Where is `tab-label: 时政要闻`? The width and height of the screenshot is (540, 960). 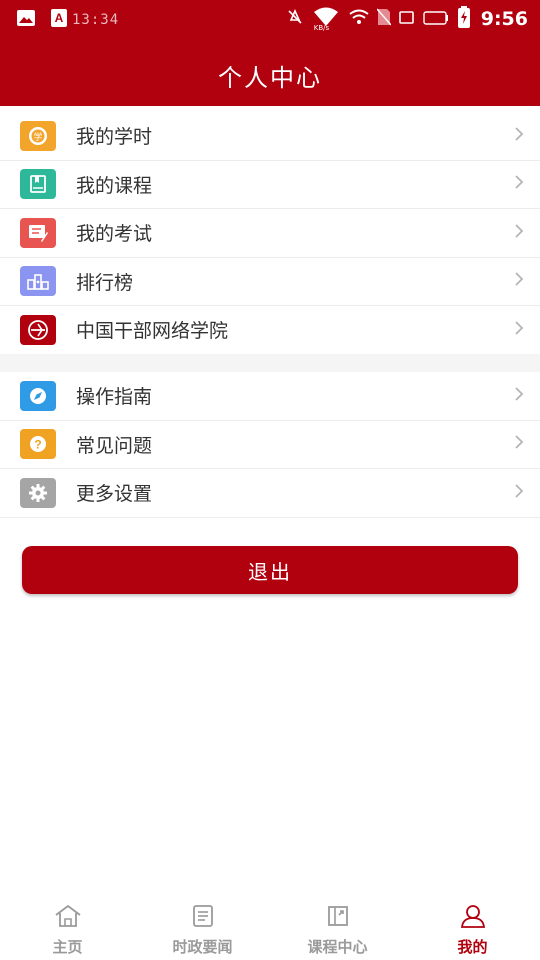 tab-label: 时政要闻 is located at coordinates (202, 947).